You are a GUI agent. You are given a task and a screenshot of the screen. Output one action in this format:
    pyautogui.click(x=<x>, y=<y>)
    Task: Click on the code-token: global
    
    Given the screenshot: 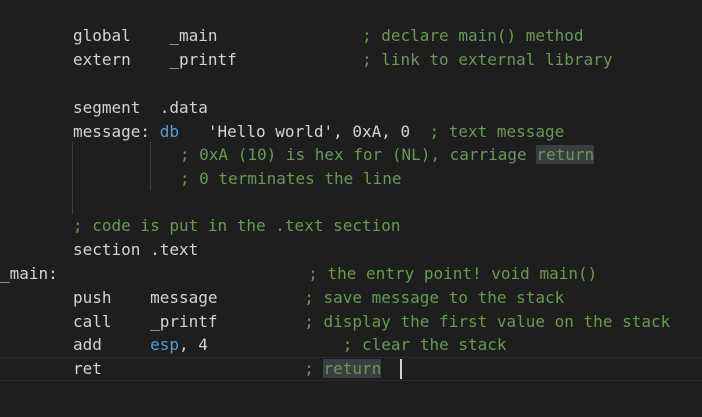 What is the action you would take?
    pyautogui.click(x=102, y=35)
    